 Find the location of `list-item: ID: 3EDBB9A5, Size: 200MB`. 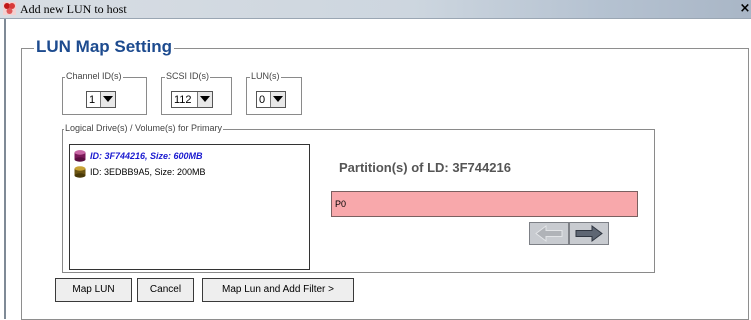

list-item: ID: 3EDBB9A5, Size: 200MB is located at coordinates (189, 172).